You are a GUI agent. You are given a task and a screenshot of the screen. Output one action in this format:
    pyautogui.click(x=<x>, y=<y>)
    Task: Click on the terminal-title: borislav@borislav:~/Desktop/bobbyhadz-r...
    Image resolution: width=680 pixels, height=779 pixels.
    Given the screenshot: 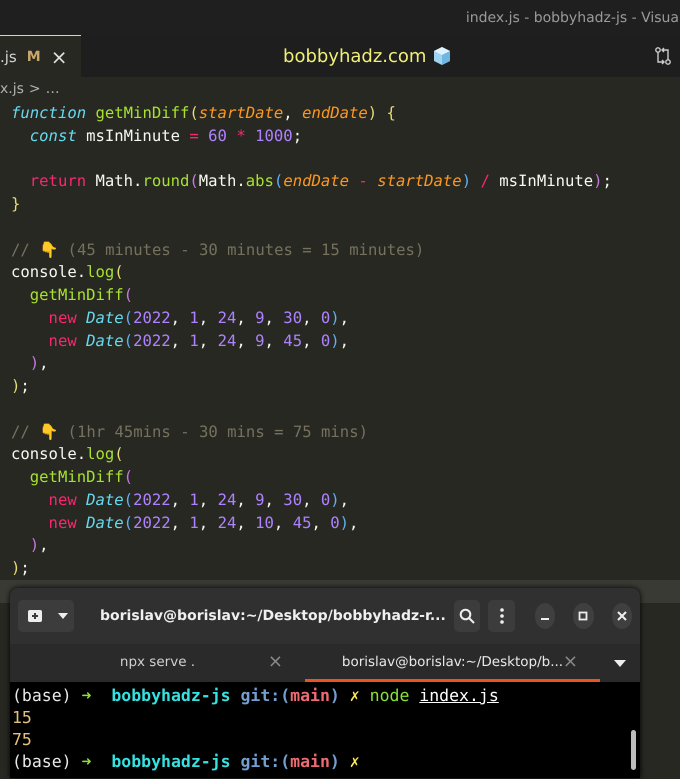 What is the action you would take?
    pyautogui.click(x=272, y=616)
    